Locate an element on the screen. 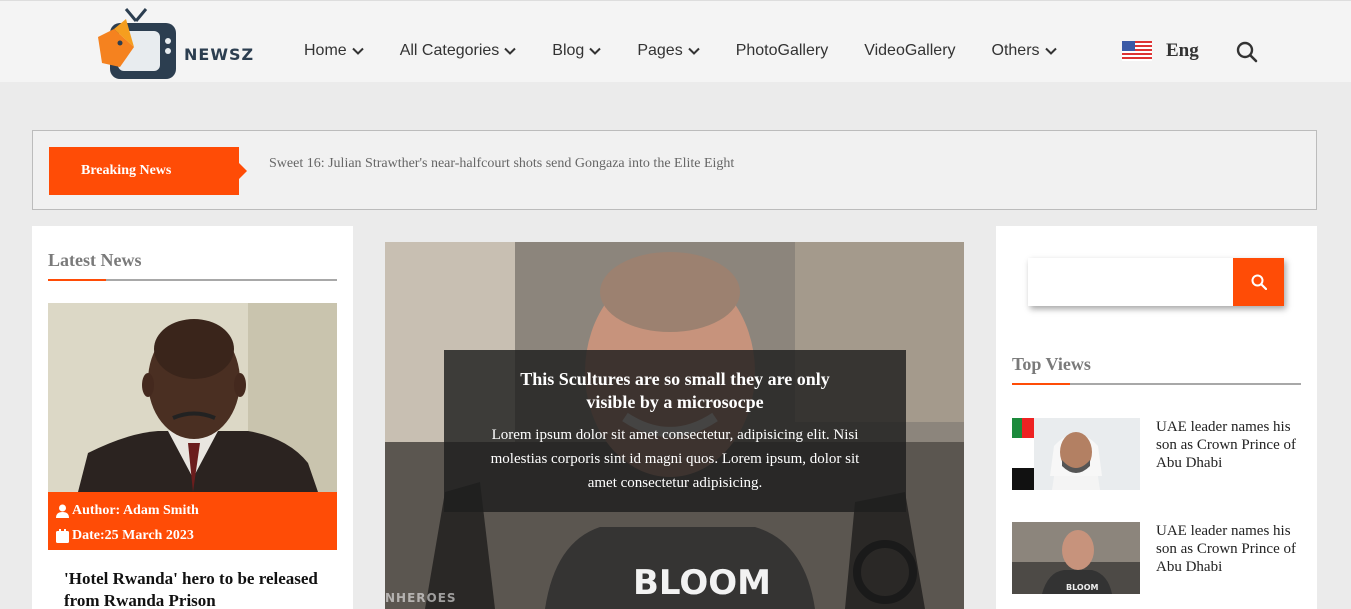 The width and height of the screenshot is (1351, 609). date-row: Date:25 March 2023 is located at coordinates (196, 536).